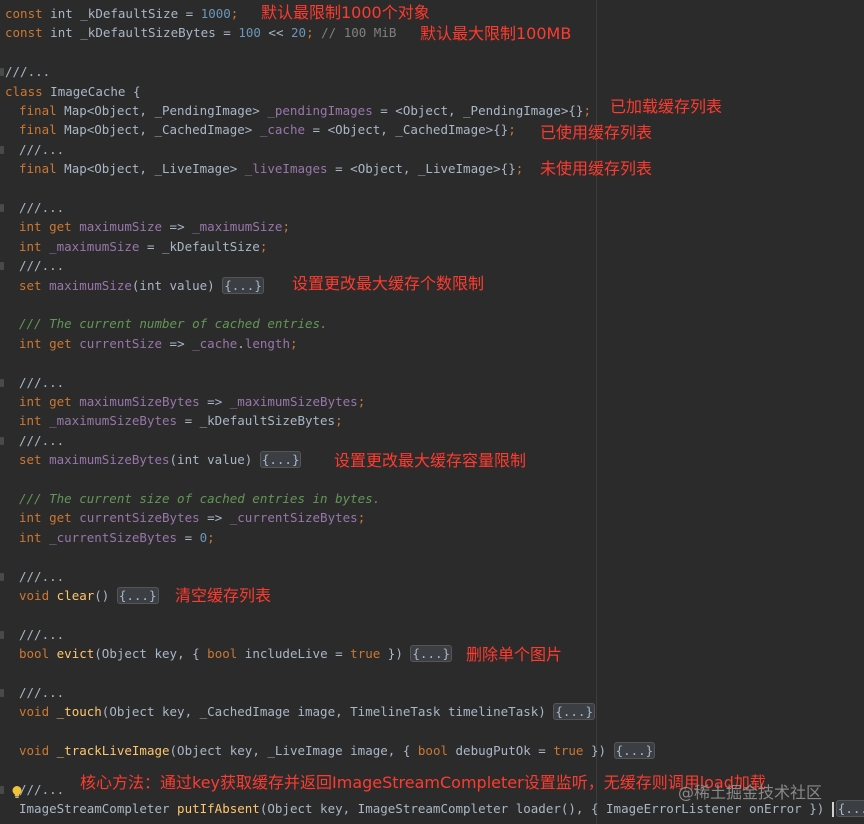 The width and height of the screenshot is (864, 824). Describe the element at coordinates (113, 751) in the screenshot. I see `code-token: _trackLiveImage` at that location.